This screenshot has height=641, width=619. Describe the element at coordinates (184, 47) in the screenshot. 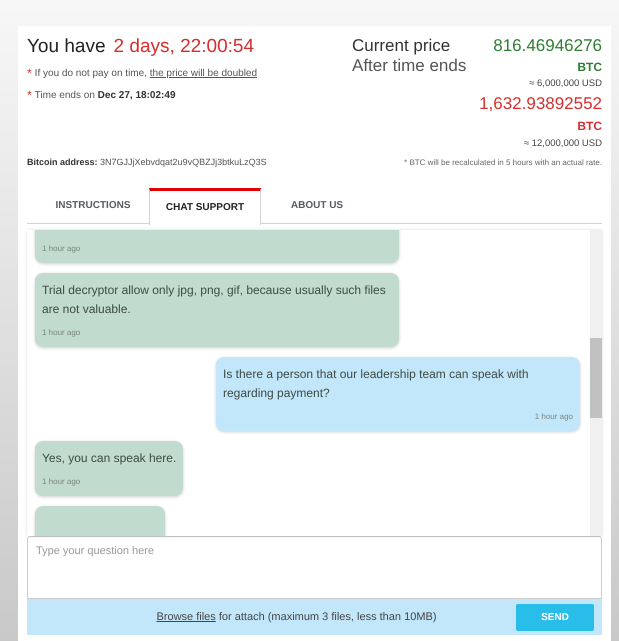

I see `countdown: 2 days, 22:00:54` at that location.